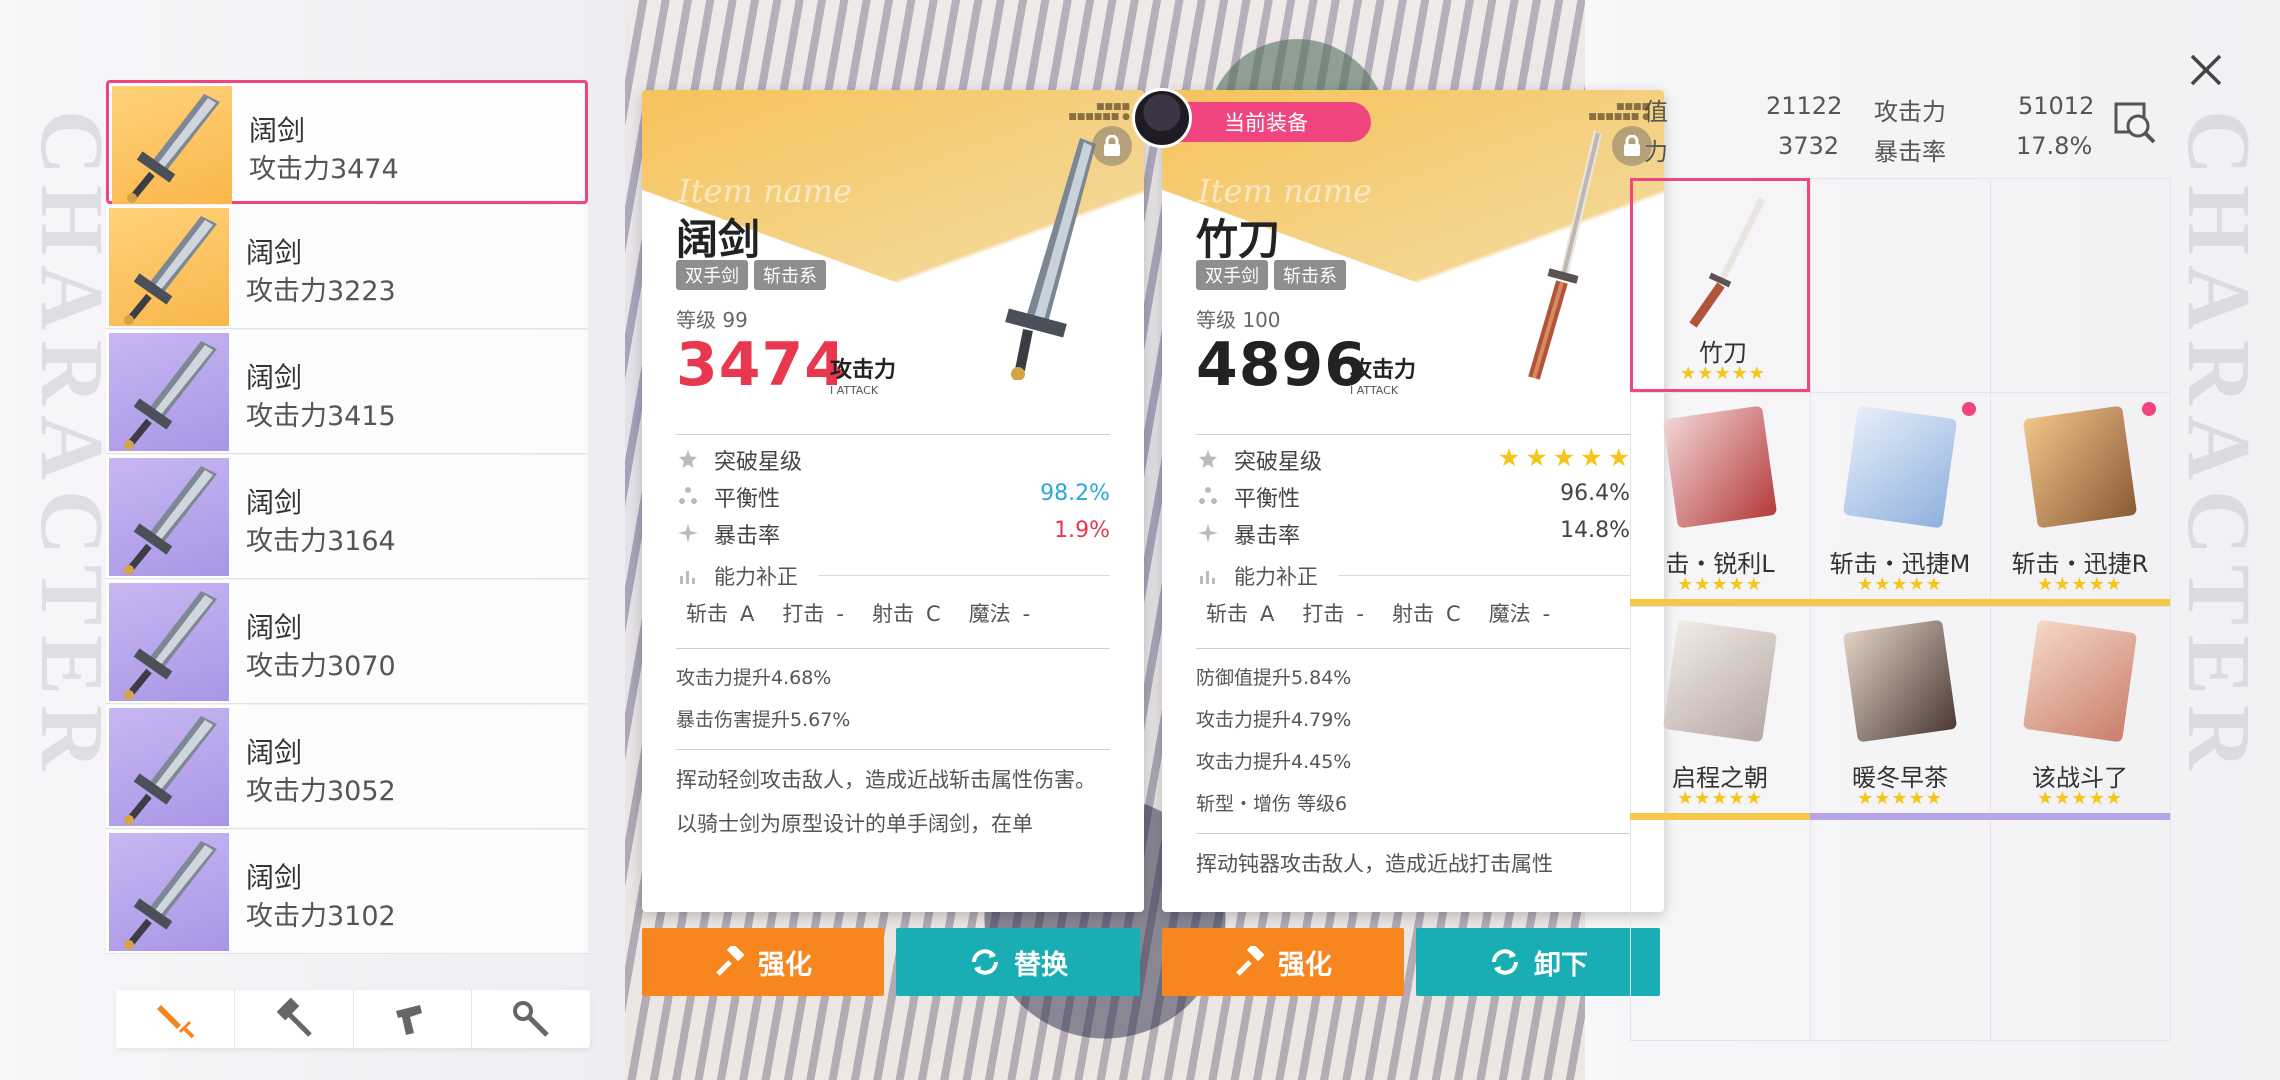 This screenshot has width=2280, height=1080. What do you see at coordinates (321, 916) in the screenshot?
I see `weapon-list-attack: 攻击力3102` at bounding box center [321, 916].